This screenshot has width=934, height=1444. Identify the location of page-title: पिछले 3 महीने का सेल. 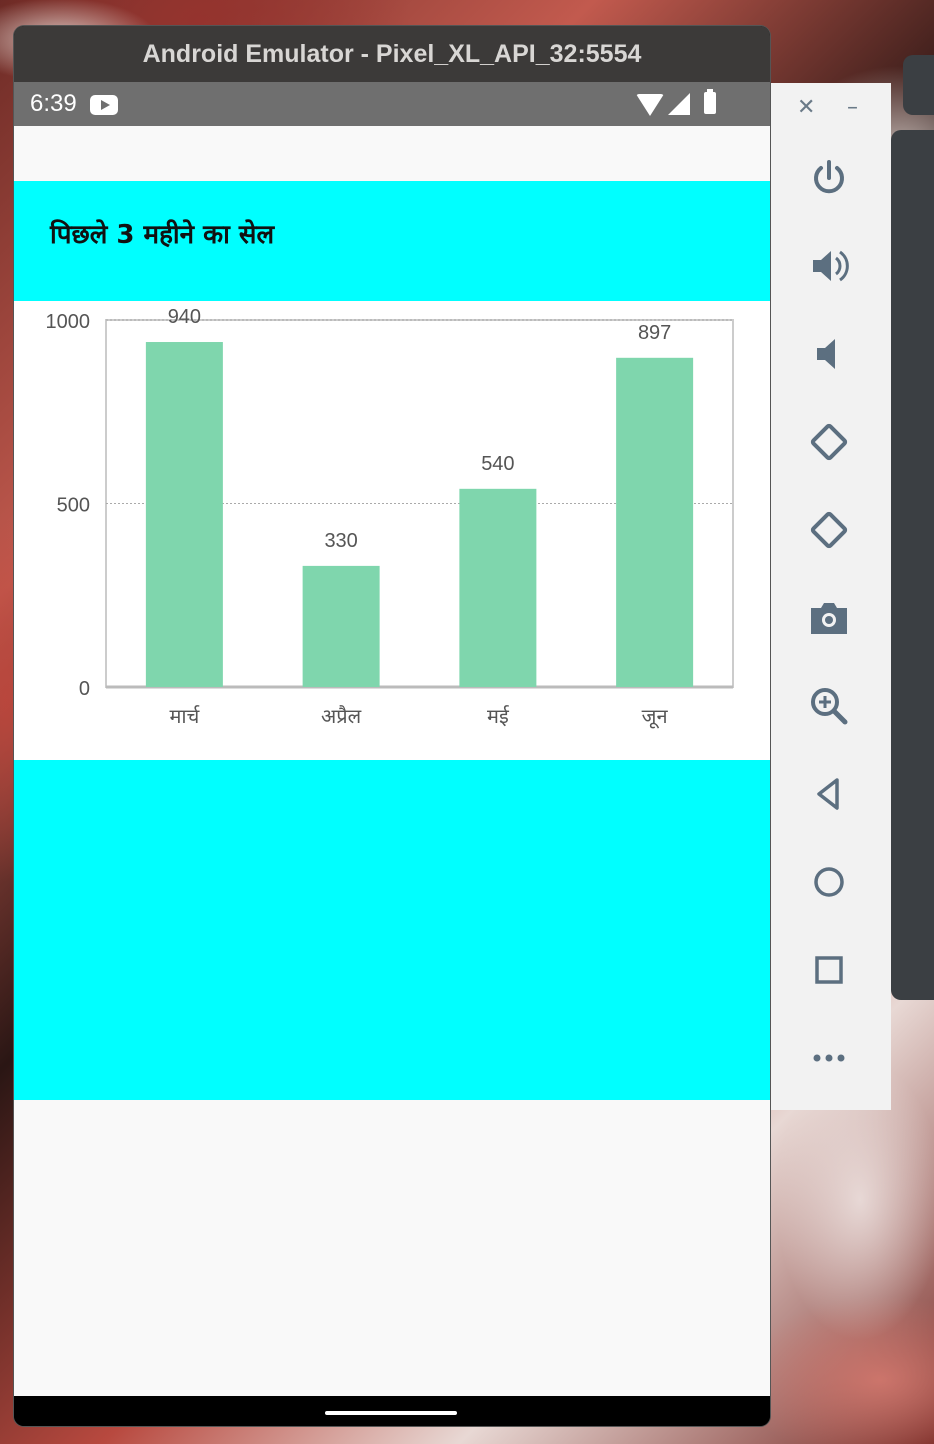
(162, 235).